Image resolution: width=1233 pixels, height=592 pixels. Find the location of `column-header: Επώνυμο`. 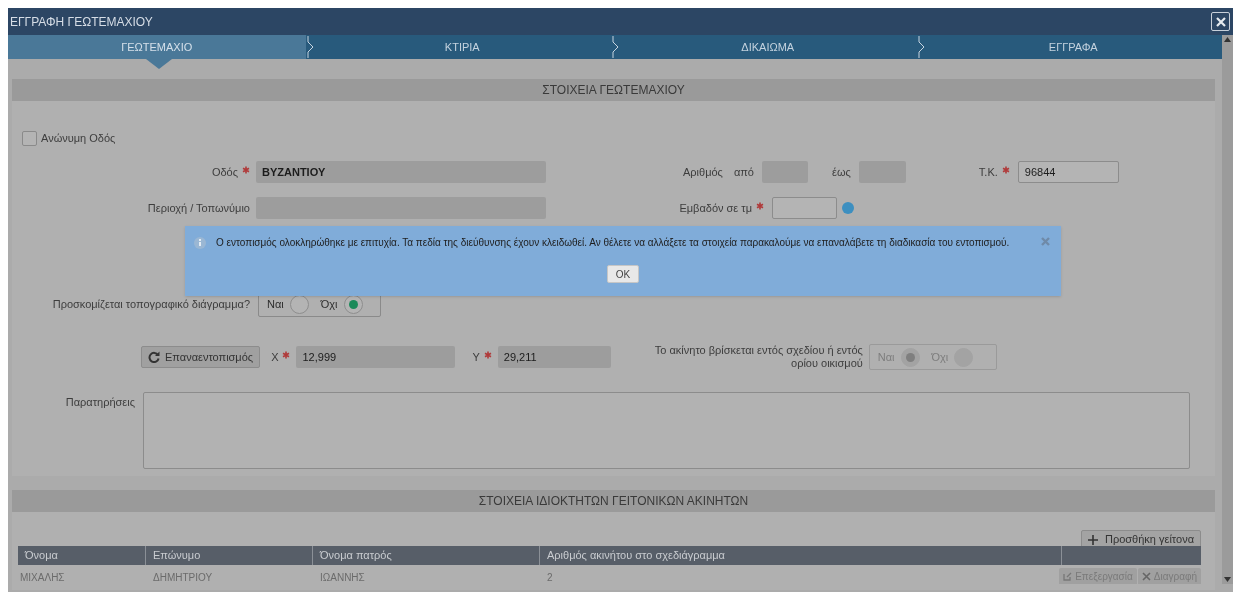

column-header: Επώνυμο is located at coordinates (229, 555).